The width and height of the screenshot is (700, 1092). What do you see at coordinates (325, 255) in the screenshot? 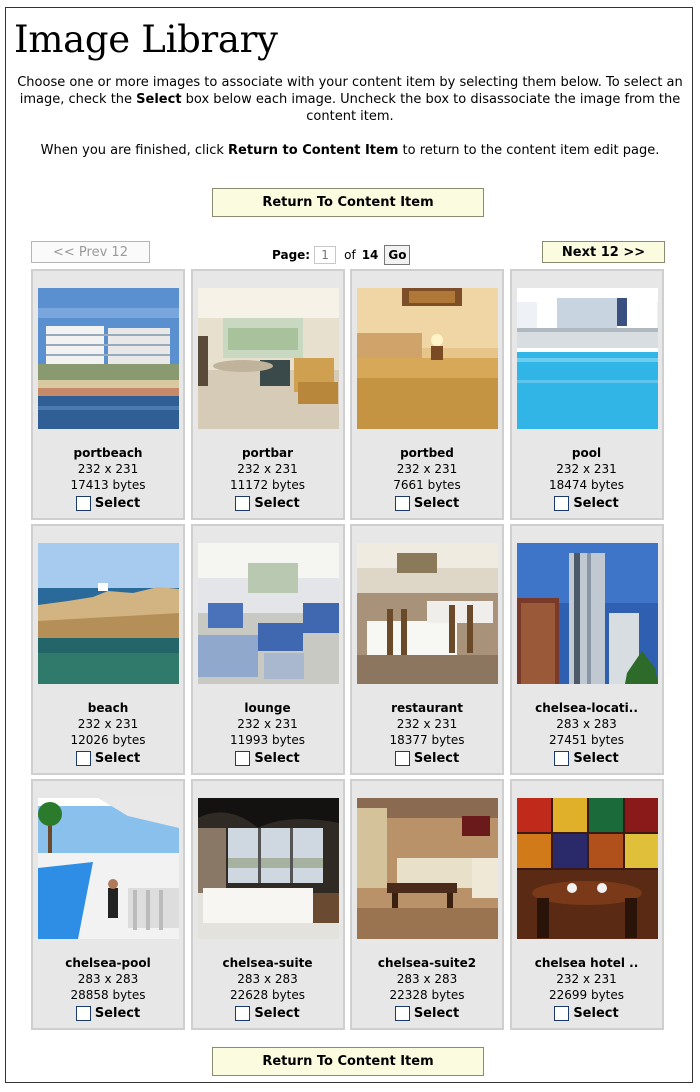
I see `page-number-input` at bounding box center [325, 255].